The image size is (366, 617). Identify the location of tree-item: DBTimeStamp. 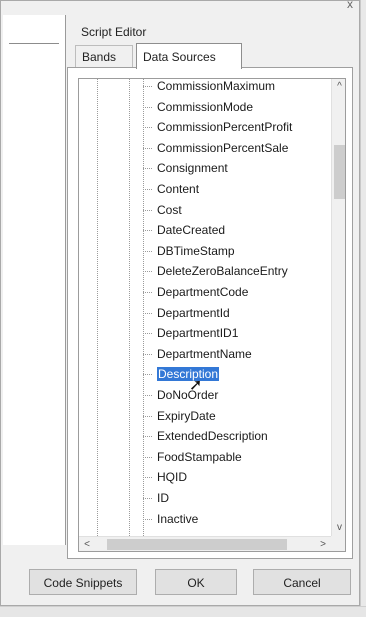
(189, 251).